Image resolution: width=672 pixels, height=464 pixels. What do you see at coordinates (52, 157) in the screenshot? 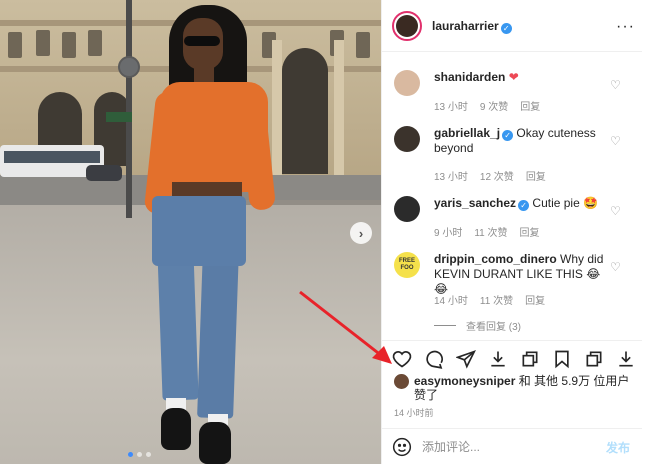
I see `bus-window` at bounding box center [52, 157].